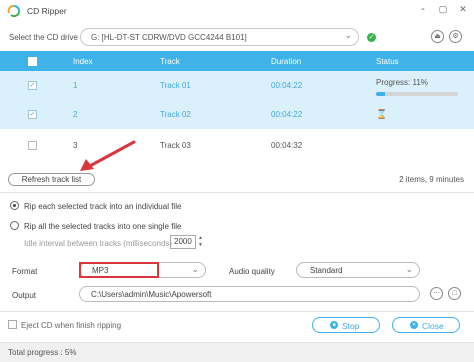  Describe the element at coordinates (108, 155) in the screenshot. I see `annotation-arrow-icon` at that location.